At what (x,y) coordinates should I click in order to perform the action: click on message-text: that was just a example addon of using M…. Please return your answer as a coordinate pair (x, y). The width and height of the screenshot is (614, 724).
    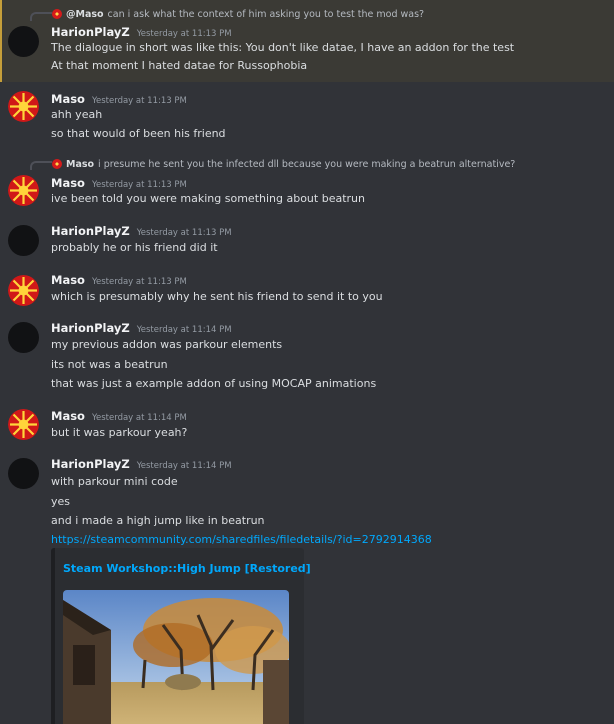
    Looking at the image, I should click on (214, 383).